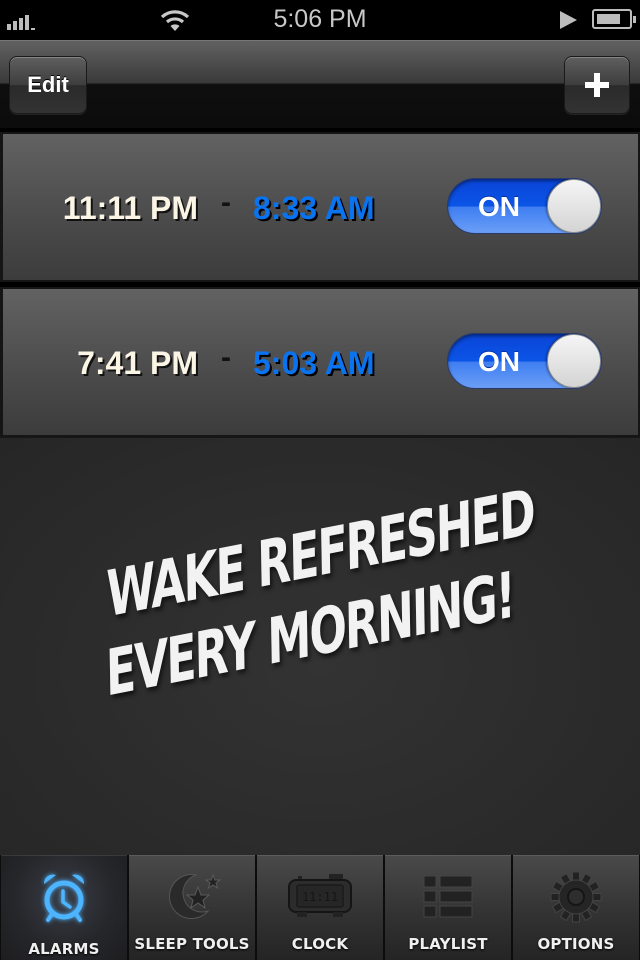 The height and width of the screenshot is (960, 640). I want to click on tab-clock: 11:11 CLOCK, so click(320, 907).